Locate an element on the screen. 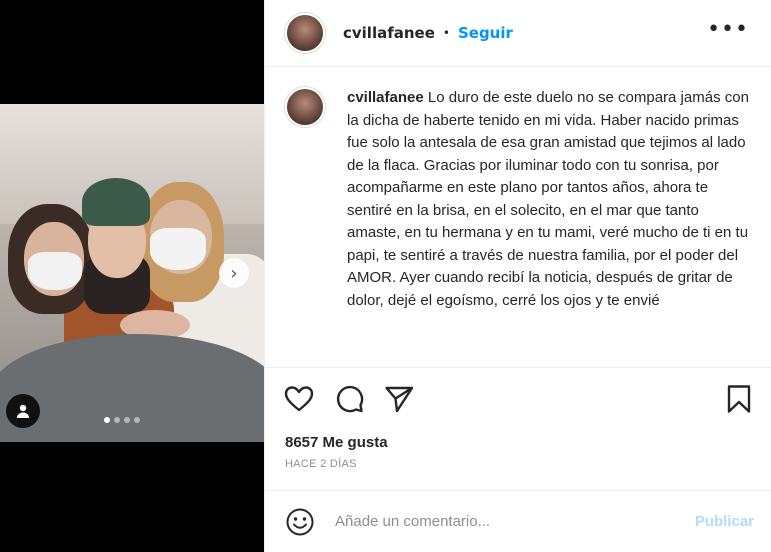 The width and height of the screenshot is (771, 552). post-header: cvillafanee • Seguir ••• is located at coordinates (518, 33).